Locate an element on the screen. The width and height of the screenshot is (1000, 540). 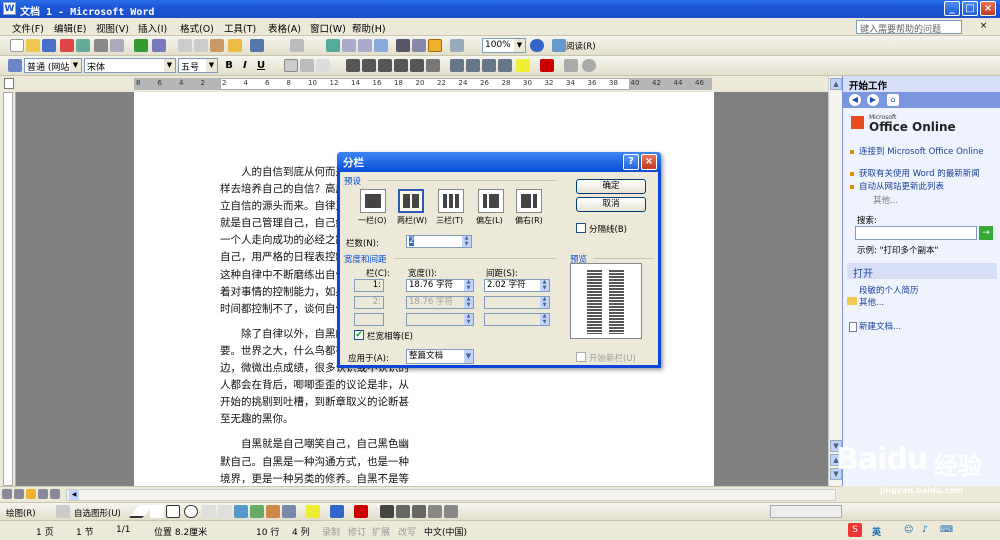
bold-button: B is located at coordinates (229, 65).